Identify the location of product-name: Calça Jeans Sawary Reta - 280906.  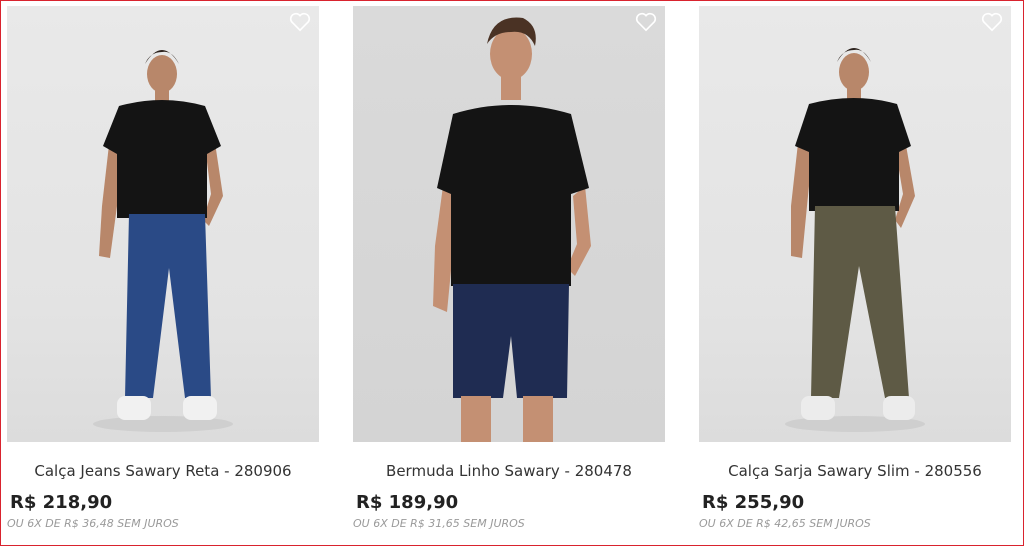
(163, 471).